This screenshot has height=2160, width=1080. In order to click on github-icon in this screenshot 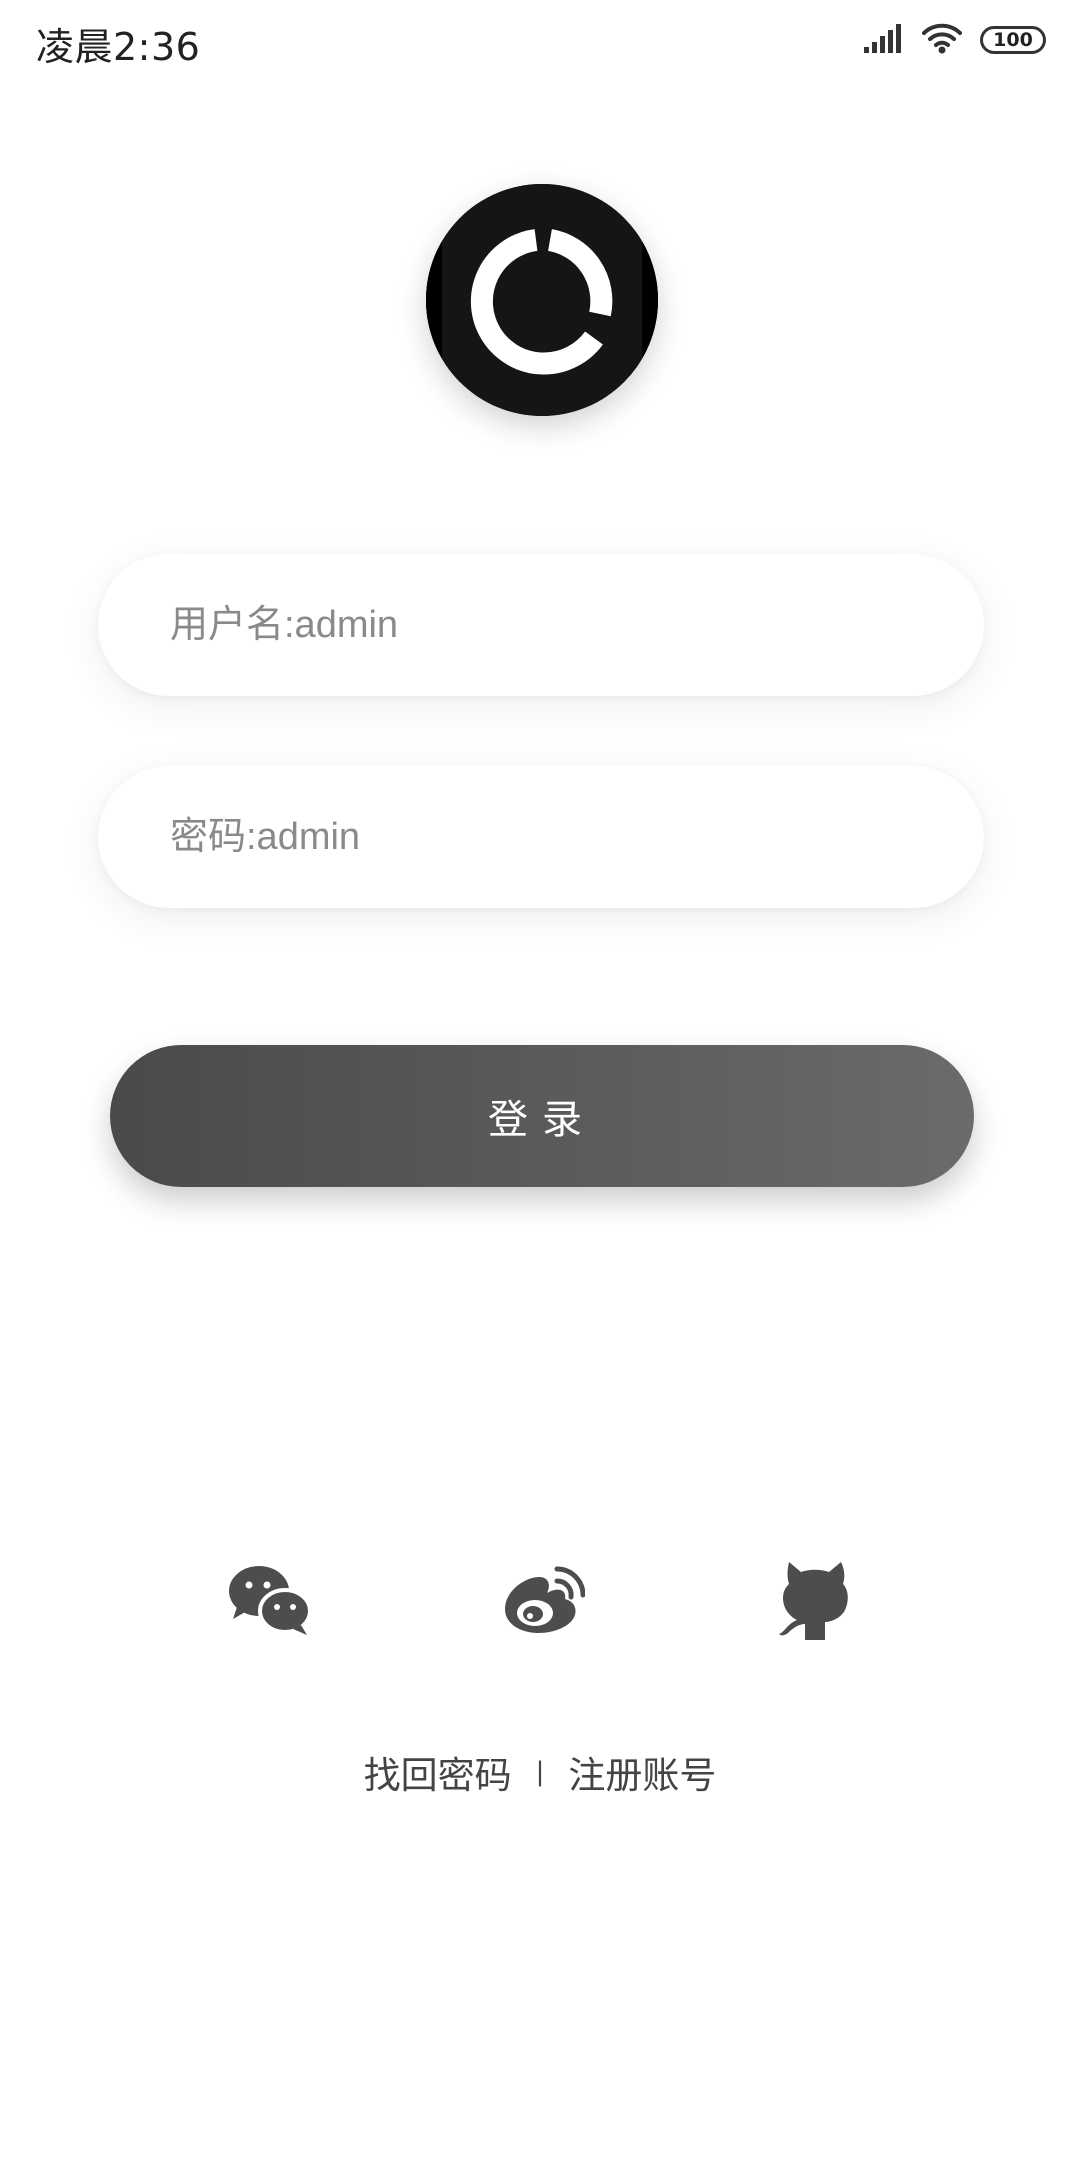, I will do `click(813, 1601)`.